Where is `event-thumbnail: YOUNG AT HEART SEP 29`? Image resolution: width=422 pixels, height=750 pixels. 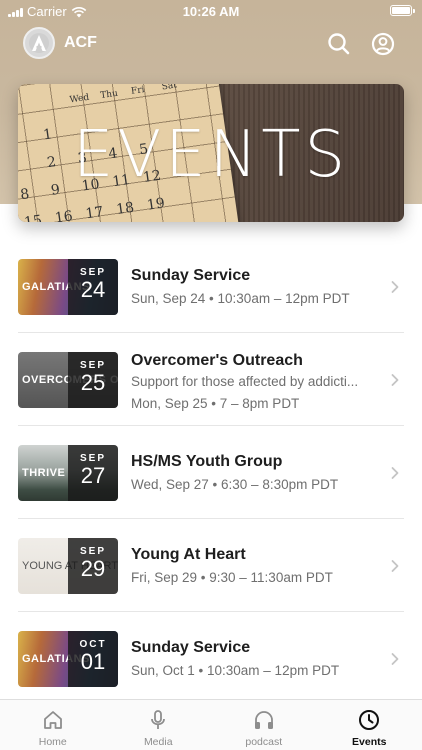 event-thumbnail: YOUNG AT HEART SEP 29 is located at coordinates (68, 566).